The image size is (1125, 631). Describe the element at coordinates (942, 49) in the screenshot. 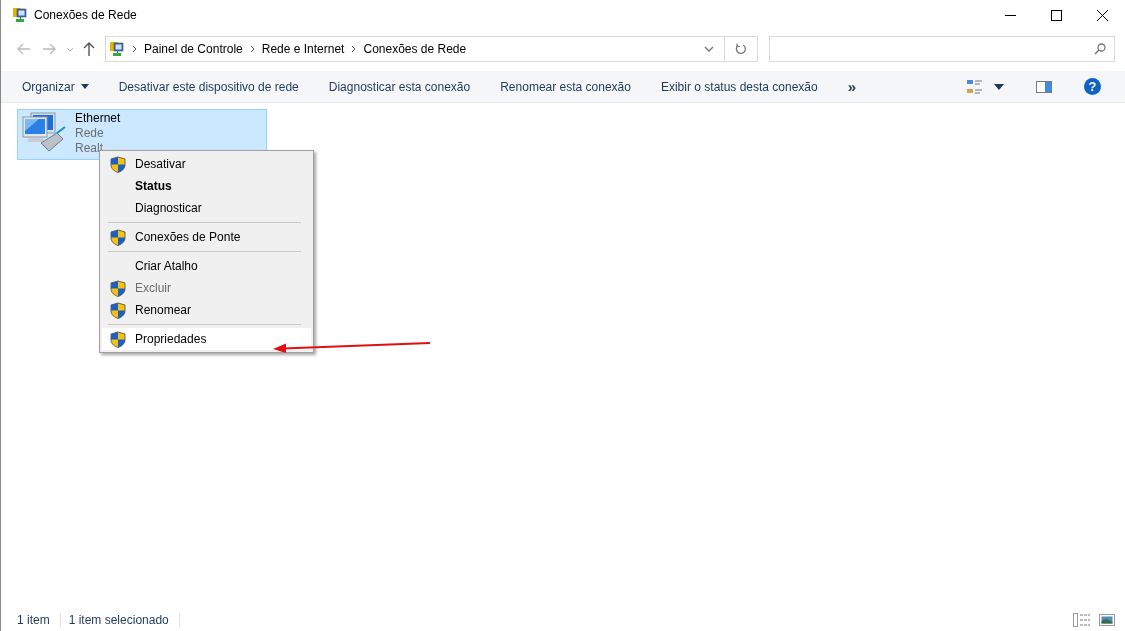

I see `search-field` at that location.